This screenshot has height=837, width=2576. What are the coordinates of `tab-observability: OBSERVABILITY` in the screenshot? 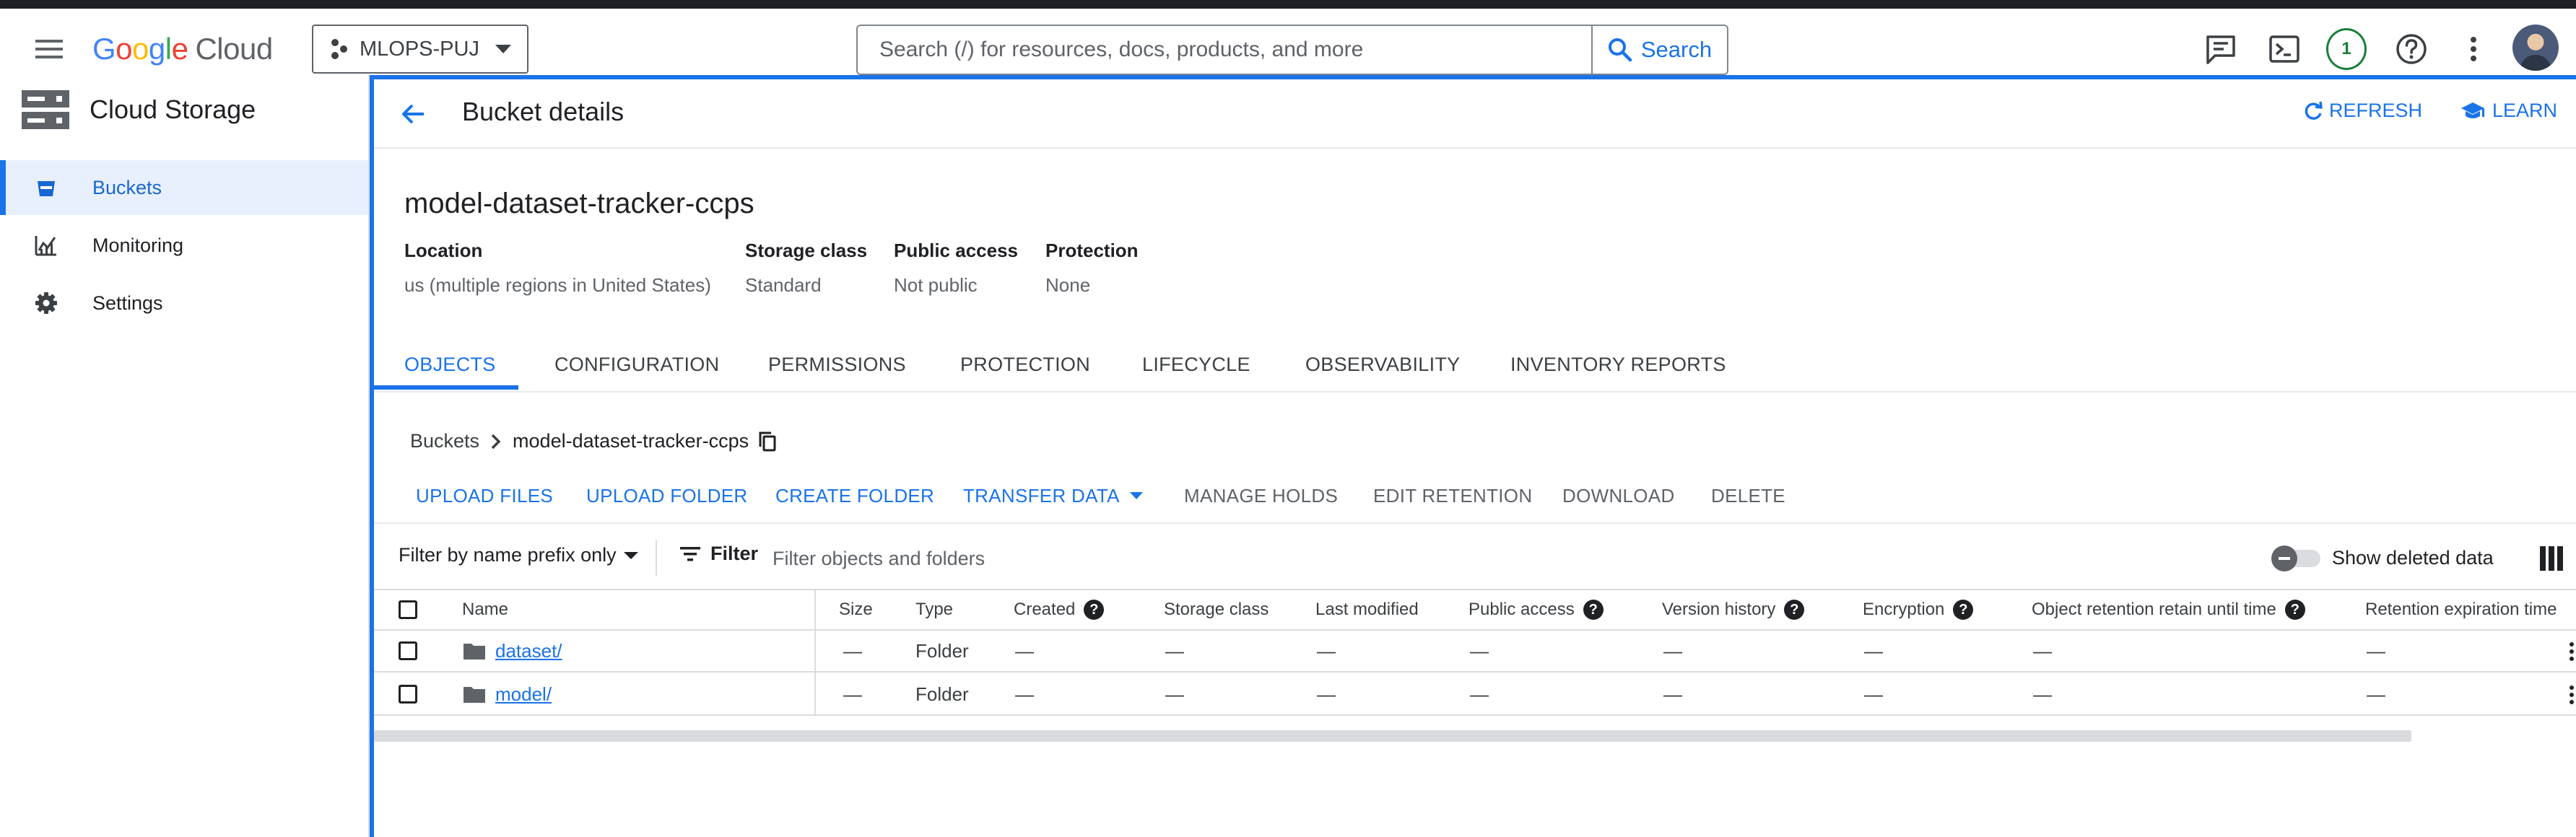 It's located at (1382, 364).